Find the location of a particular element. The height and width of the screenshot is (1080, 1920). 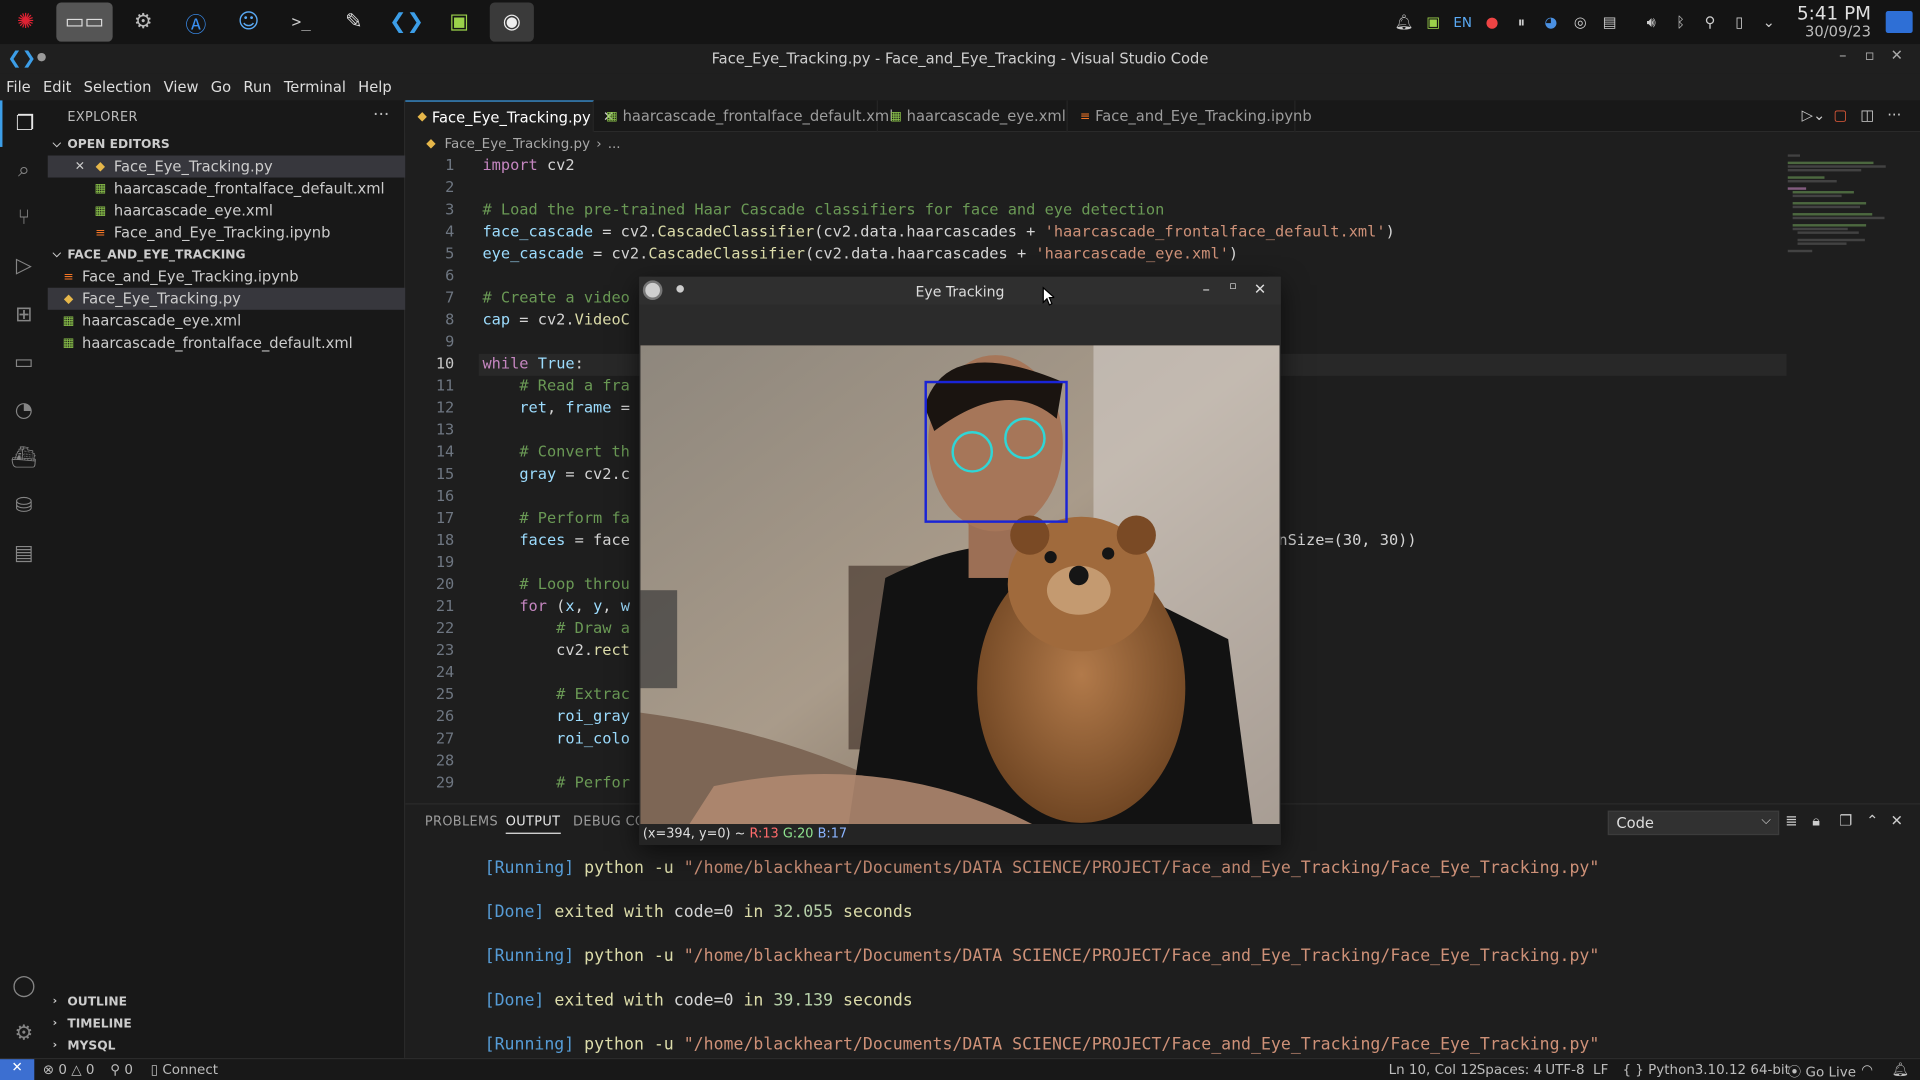

end-of-line: LF is located at coordinates (1600, 1070).